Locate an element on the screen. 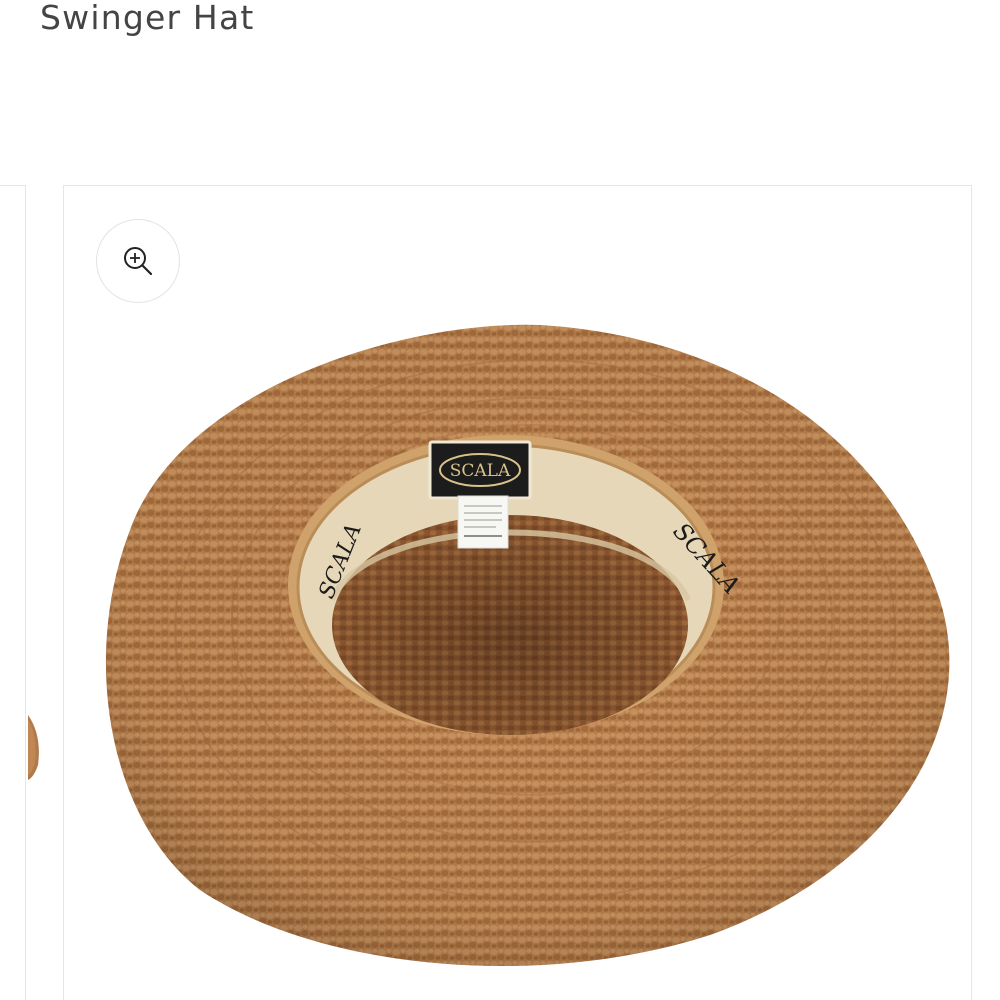 The height and width of the screenshot is (1000, 1000). zoom-button is located at coordinates (138, 261).